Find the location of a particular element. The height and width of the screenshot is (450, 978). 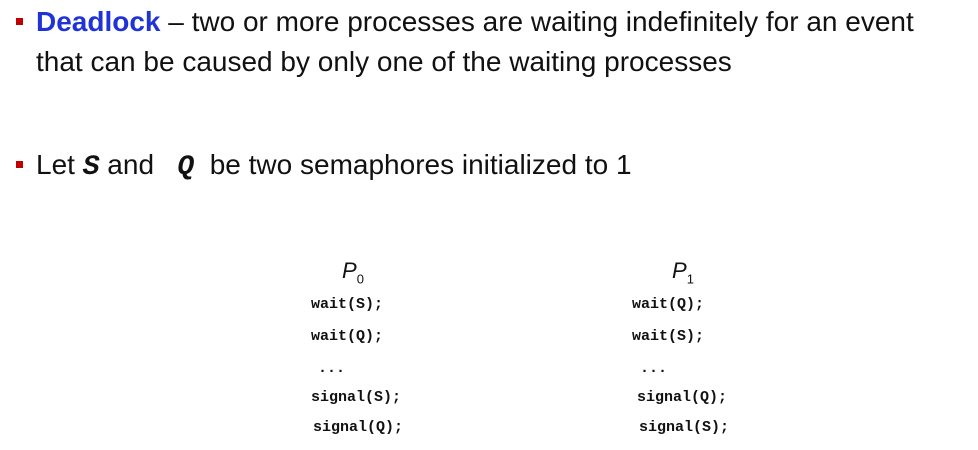

process-p1-label: P1 is located at coordinates (683, 272).